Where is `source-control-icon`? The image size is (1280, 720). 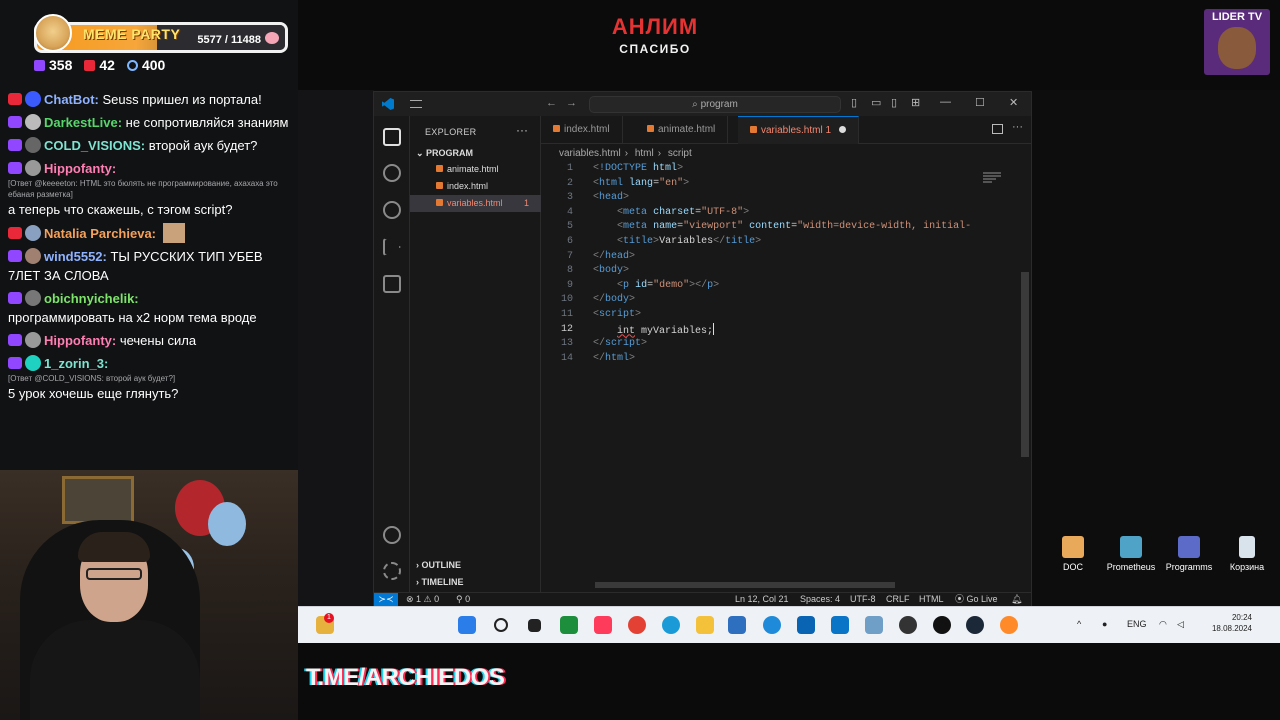 source-control-icon is located at coordinates (392, 210).